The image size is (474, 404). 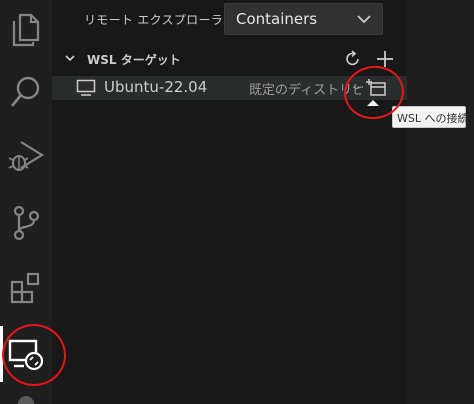 I want to click on activity-extensions, so click(x=26, y=288).